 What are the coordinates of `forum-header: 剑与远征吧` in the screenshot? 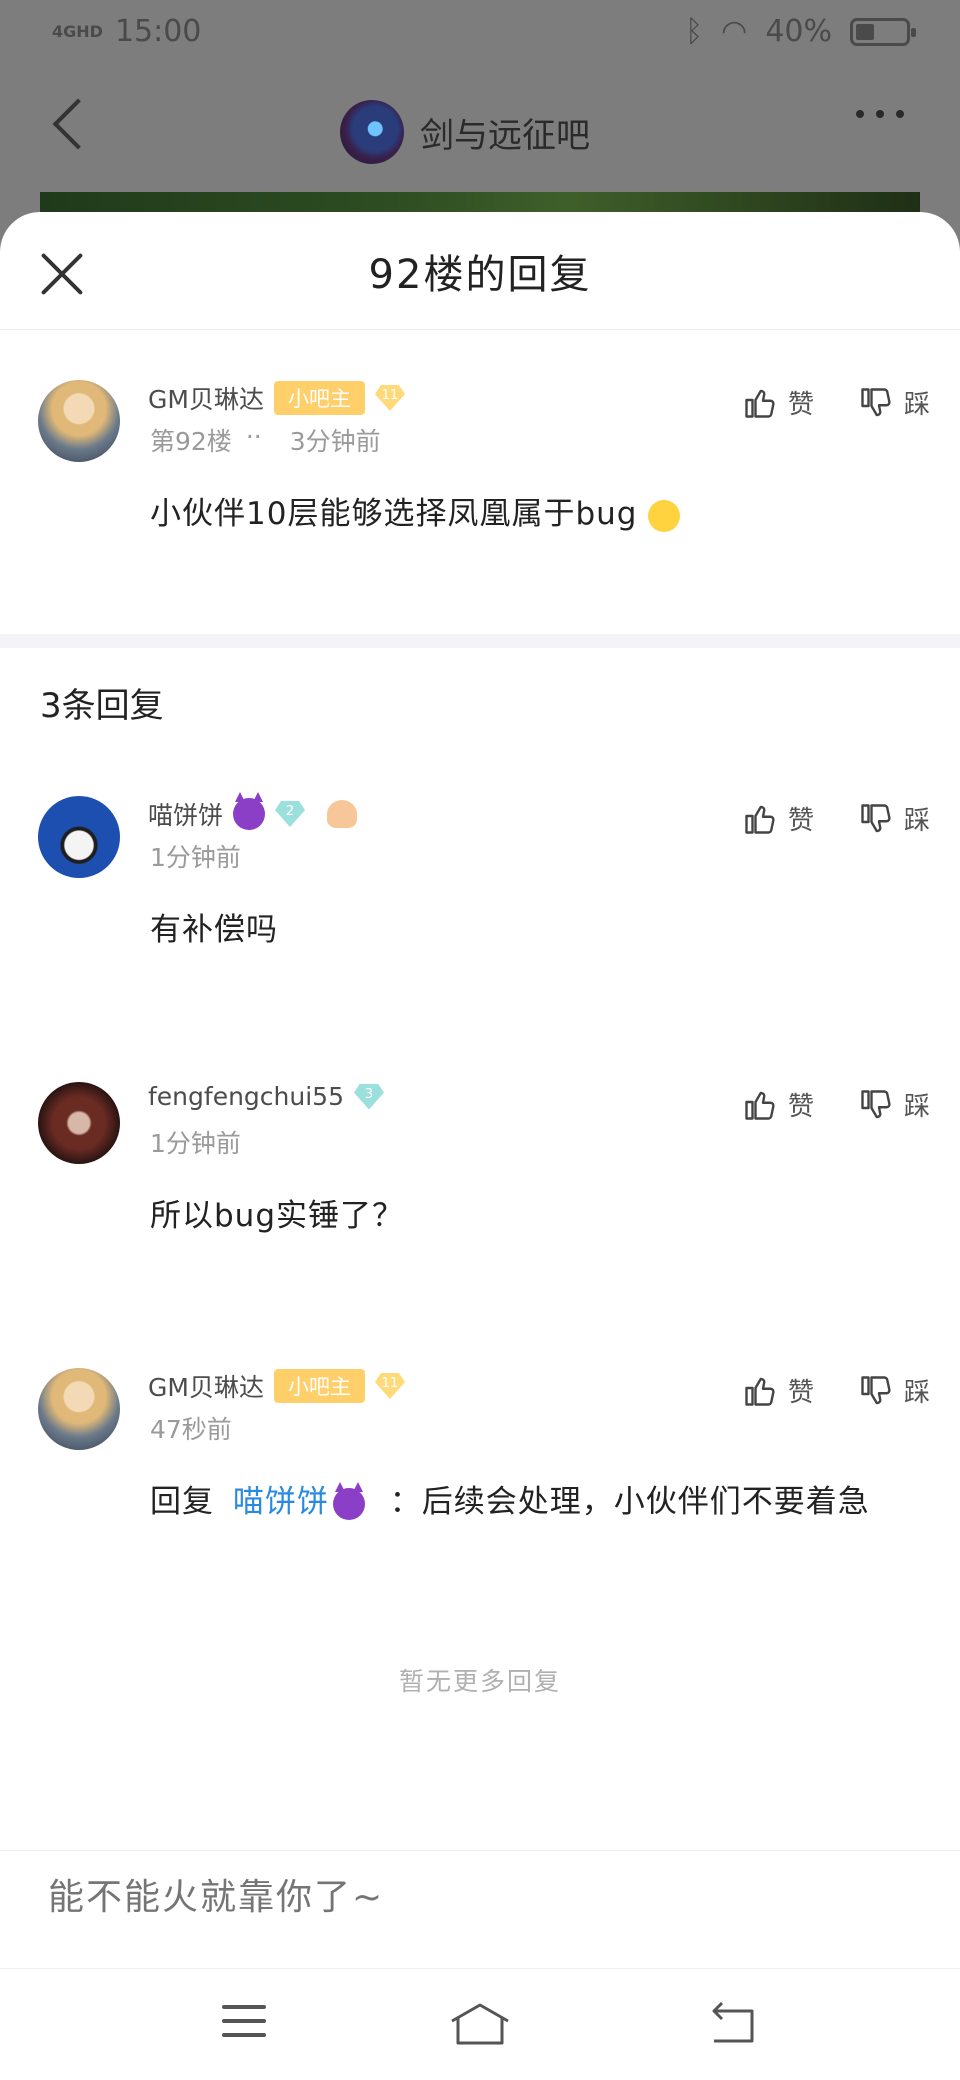 It's located at (480, 130).